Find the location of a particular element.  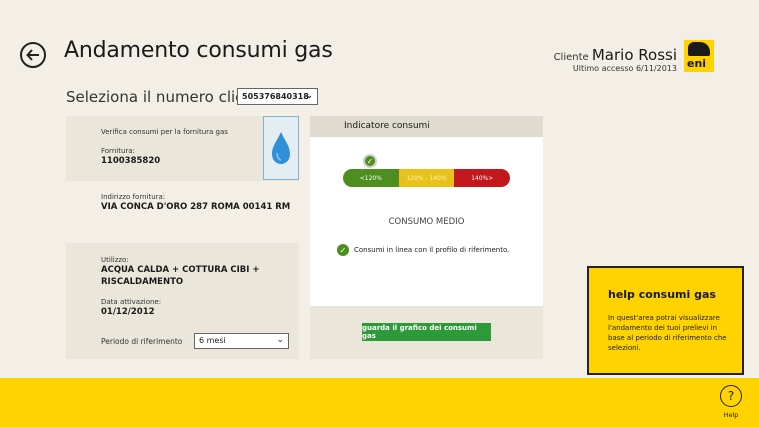

level-marker-check-icon: ✓ is located at coordinates (370, 161).